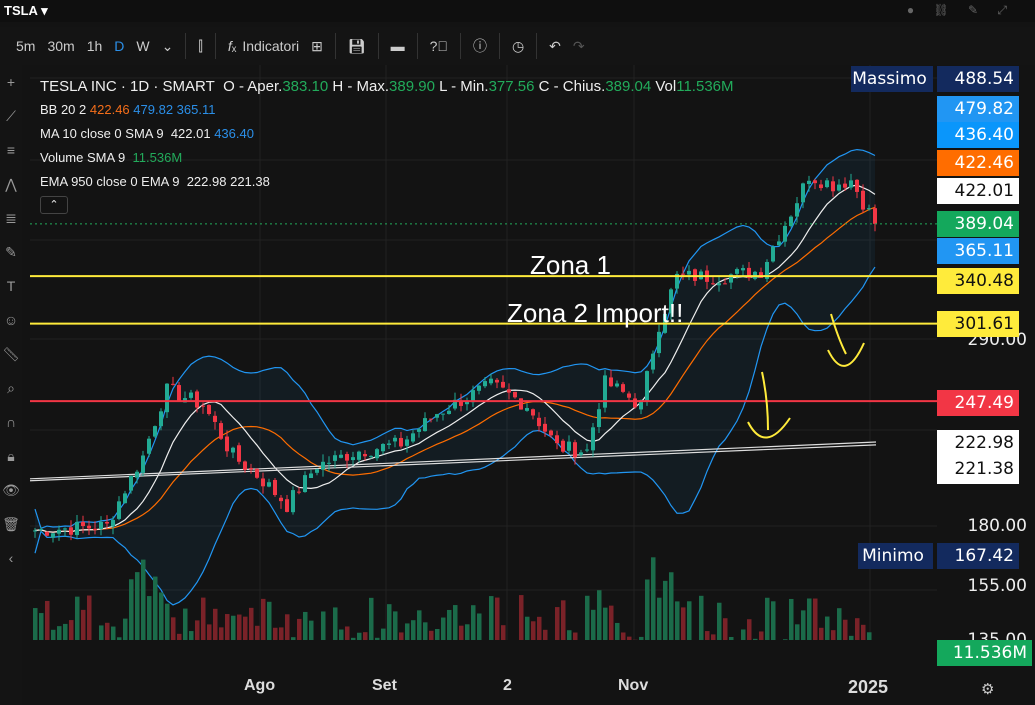 The height and width of the screenshot is (705, 1035). I want to click on time-tick: Set, so click(384, 685).